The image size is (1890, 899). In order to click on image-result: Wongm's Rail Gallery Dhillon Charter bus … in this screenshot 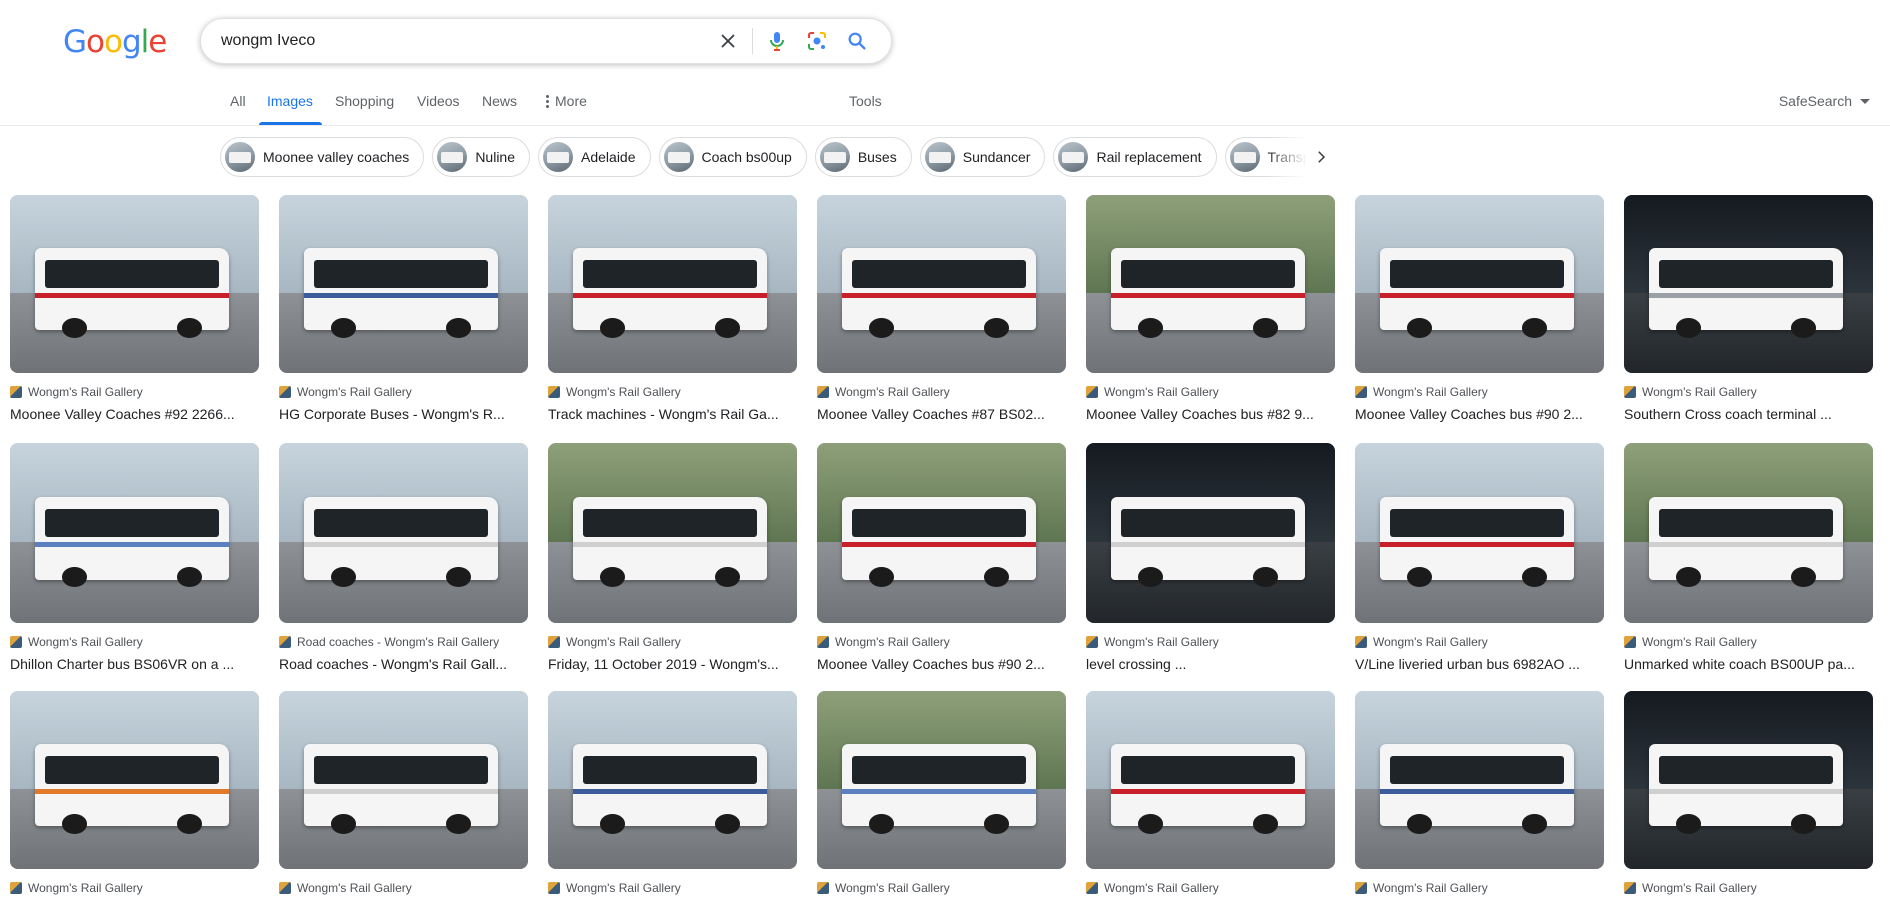, I will do `click(134, 558)`.